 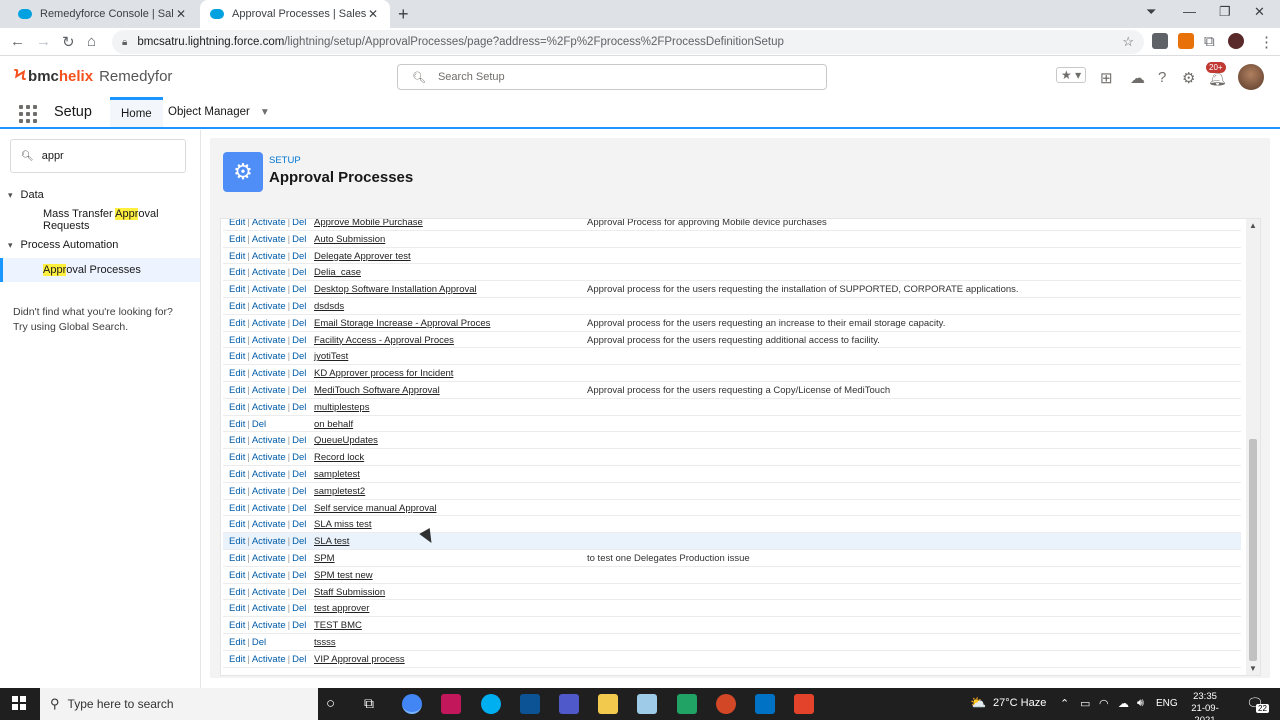 What do you see at coordinates (369, 703) in the screenshot?
I see `task-view-icon: ⧉` at bounding box center [369, 703].